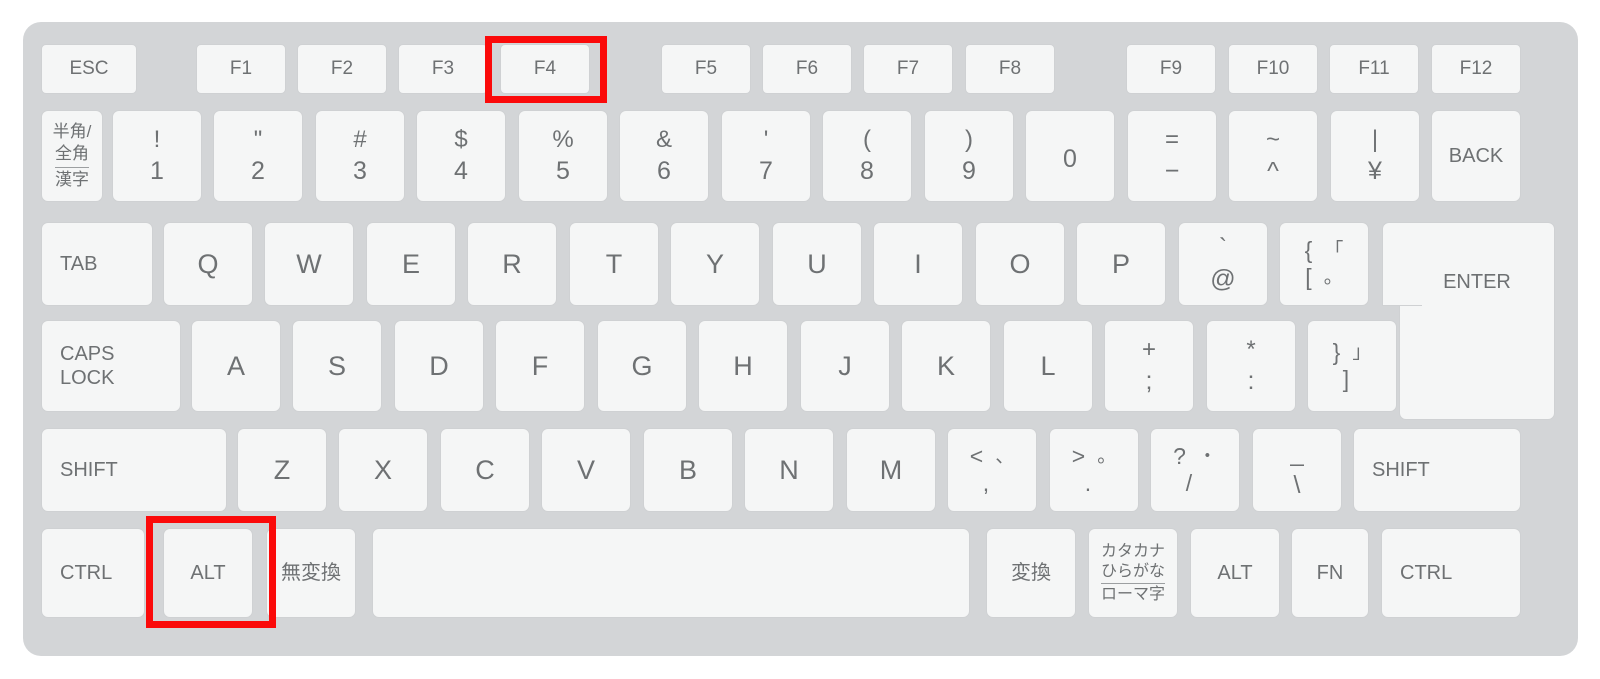  I want to click on key-at: ` @, so click(1223, 264).